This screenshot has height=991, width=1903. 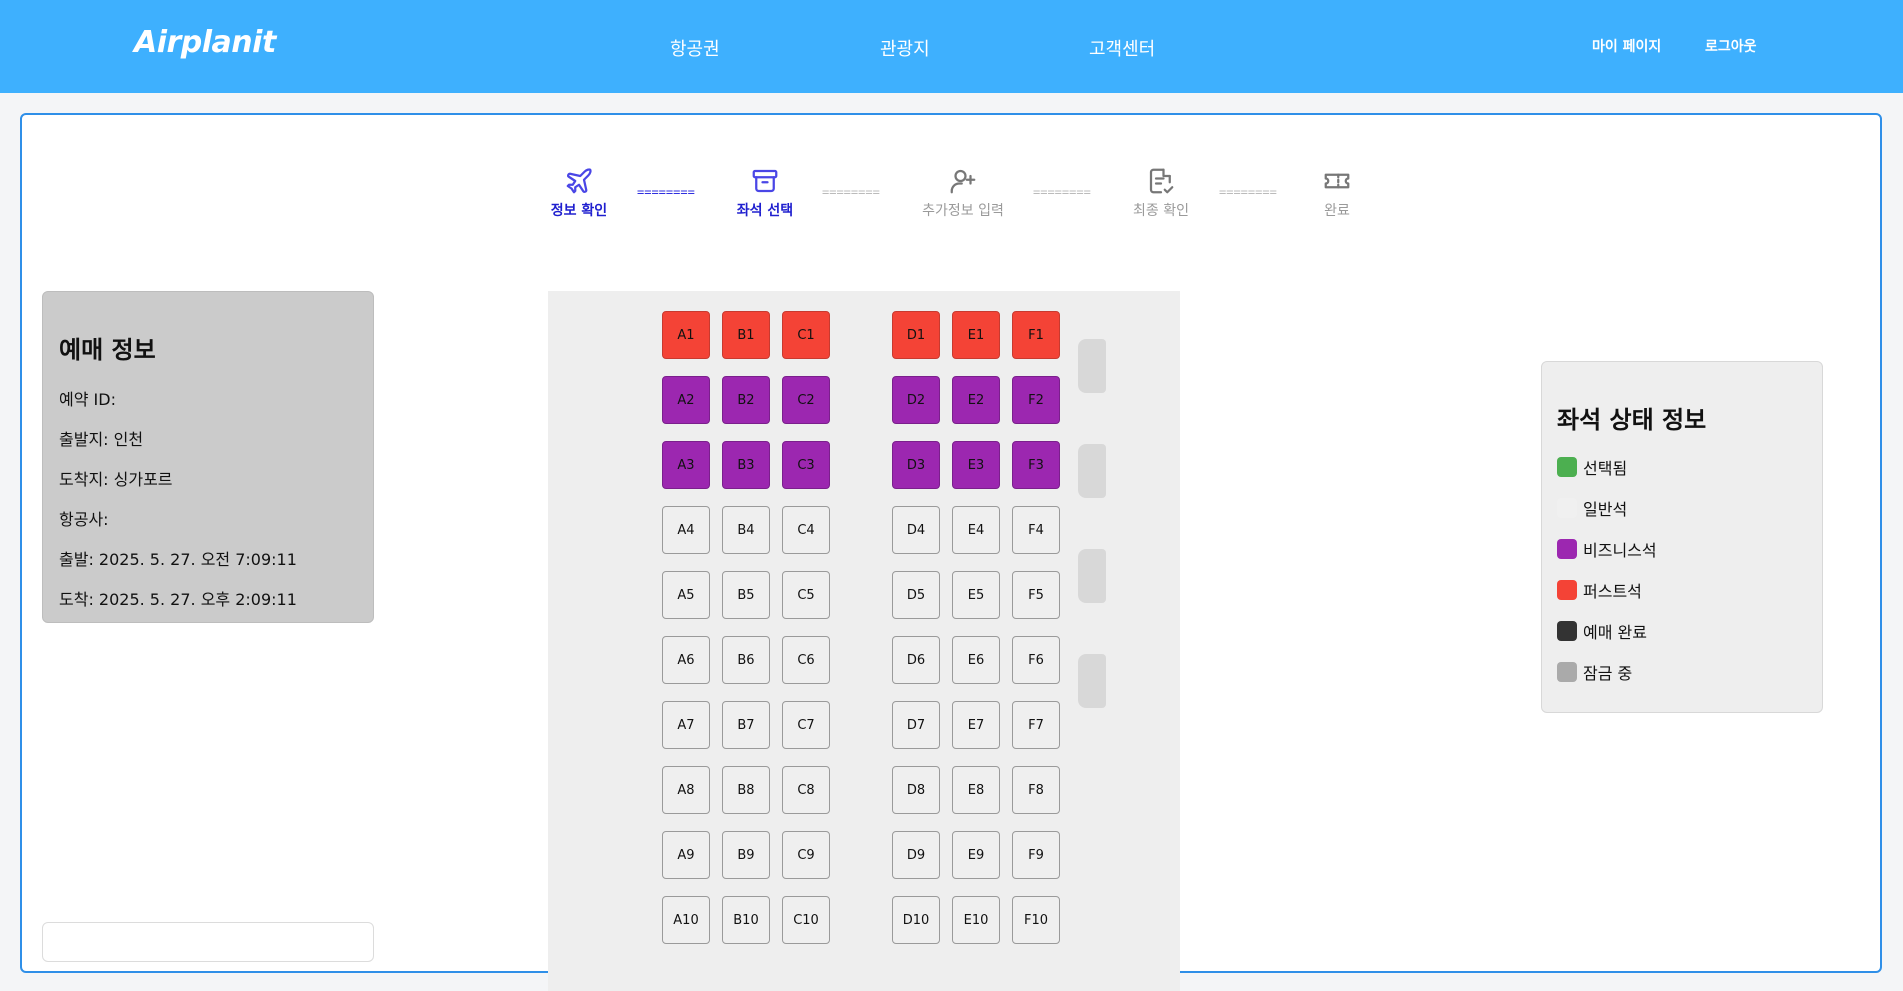 I want to click on legend-title: 좌석 상태 정보, so click(x=1632, y=420).